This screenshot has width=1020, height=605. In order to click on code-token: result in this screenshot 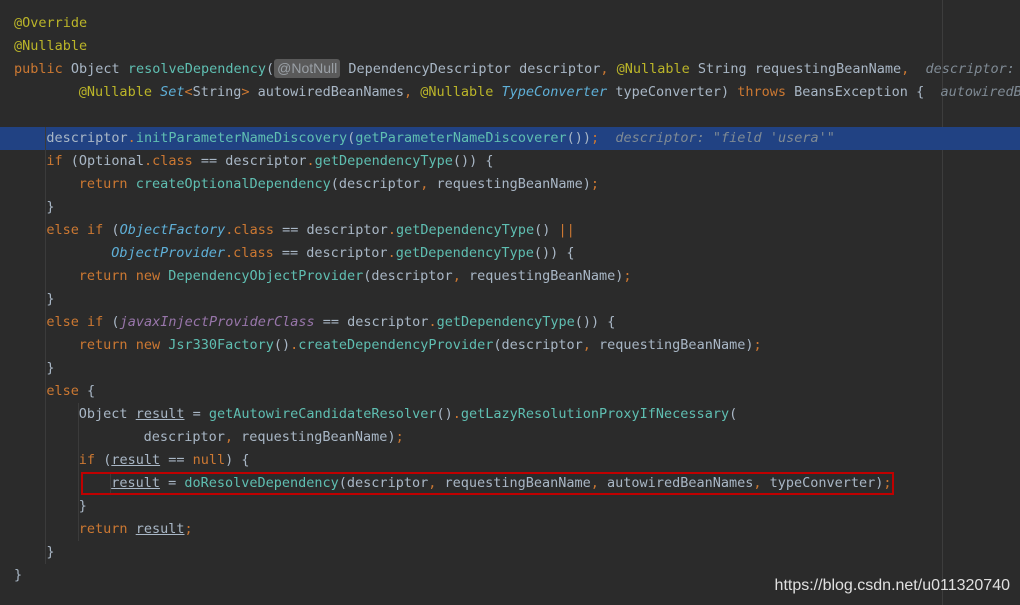, I will do `click(135, 483)`.